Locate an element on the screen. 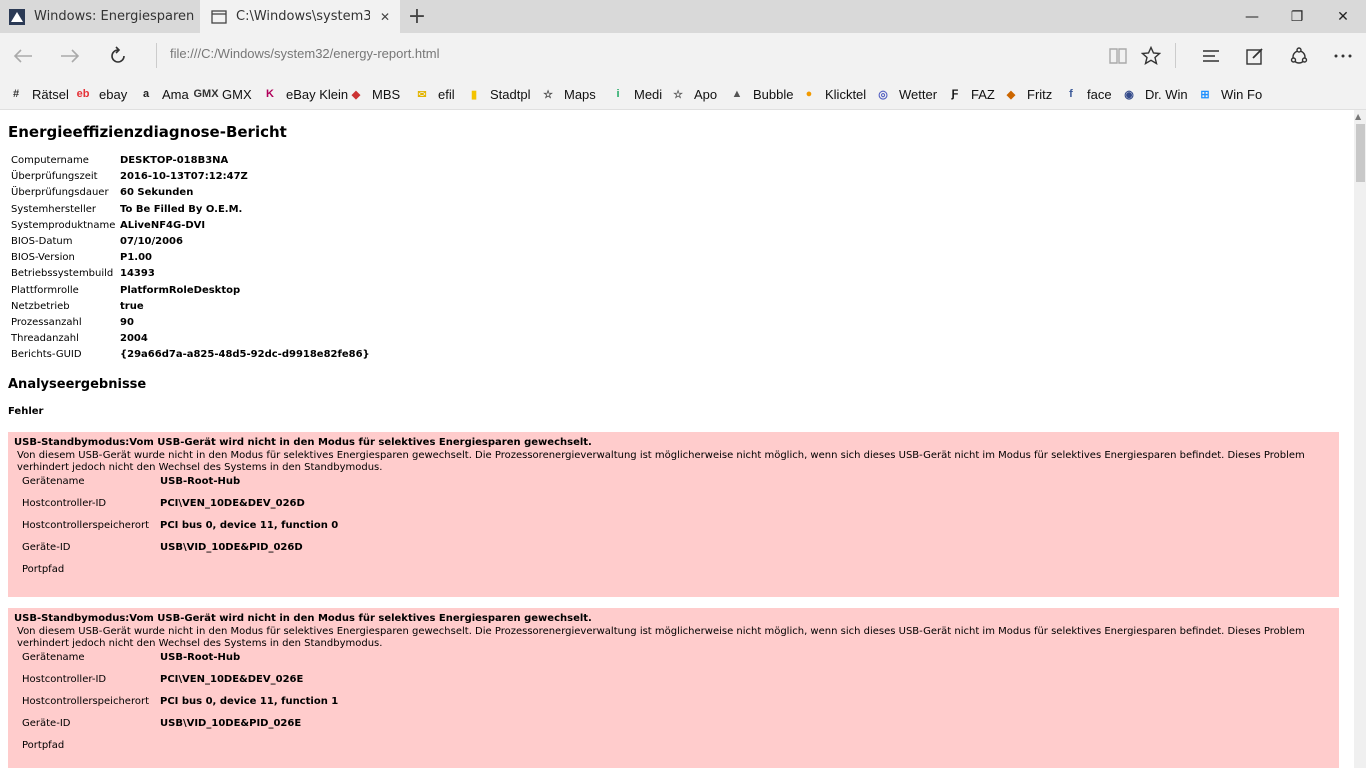 This screenshot has height=768, width=1366. favorite-0: # Rätsel is located at coordinates (38, 94).